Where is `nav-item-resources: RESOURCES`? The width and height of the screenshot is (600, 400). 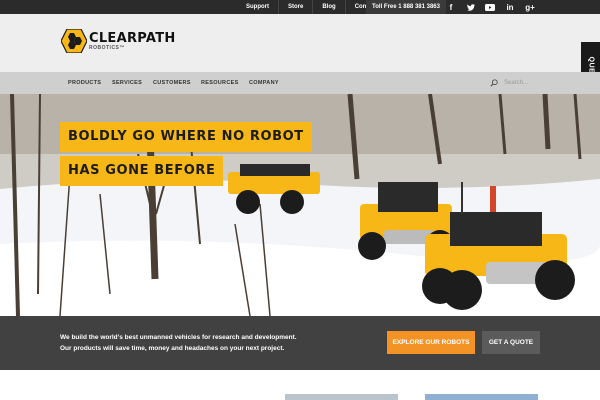
nav-item-resources: RESOURCES is located at coordinates (220, 83).